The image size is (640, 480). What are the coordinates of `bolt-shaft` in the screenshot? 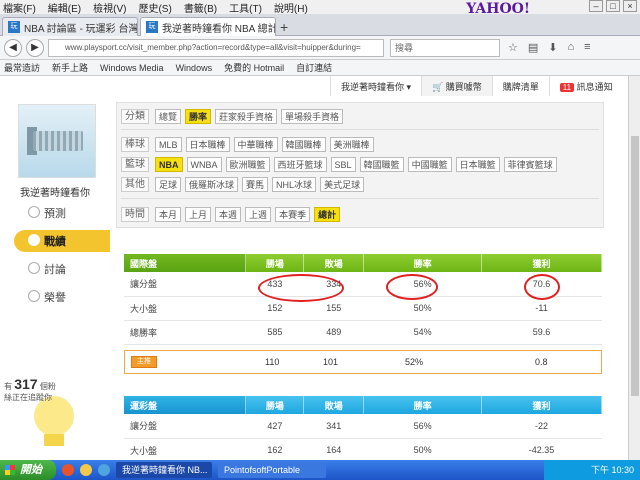 It's located at (58, 141).